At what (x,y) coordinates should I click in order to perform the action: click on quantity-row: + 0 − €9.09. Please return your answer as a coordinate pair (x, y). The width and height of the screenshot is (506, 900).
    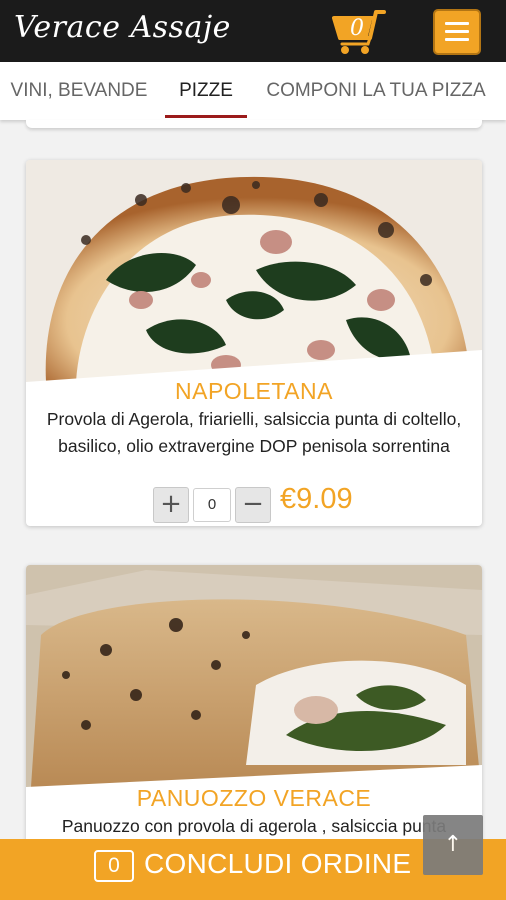
    Looking at the image, I should click on (254, 504).